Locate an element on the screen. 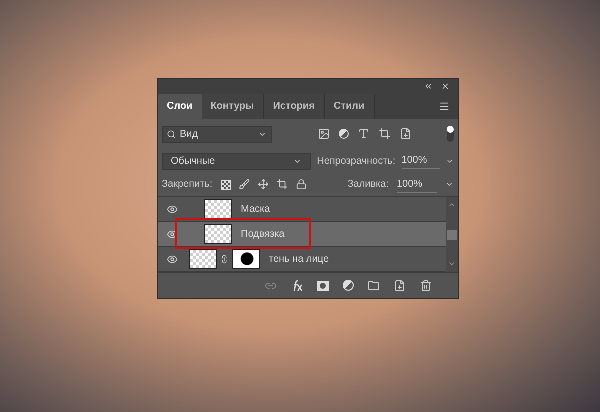  collapse-icon is located at coordinates (428, 86).